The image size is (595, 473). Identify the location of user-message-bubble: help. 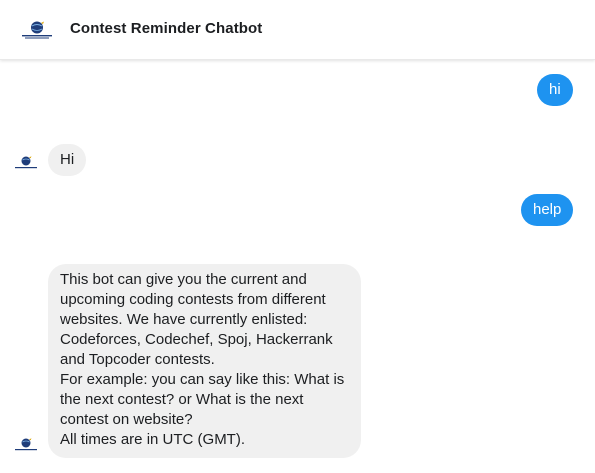
(547, 210).